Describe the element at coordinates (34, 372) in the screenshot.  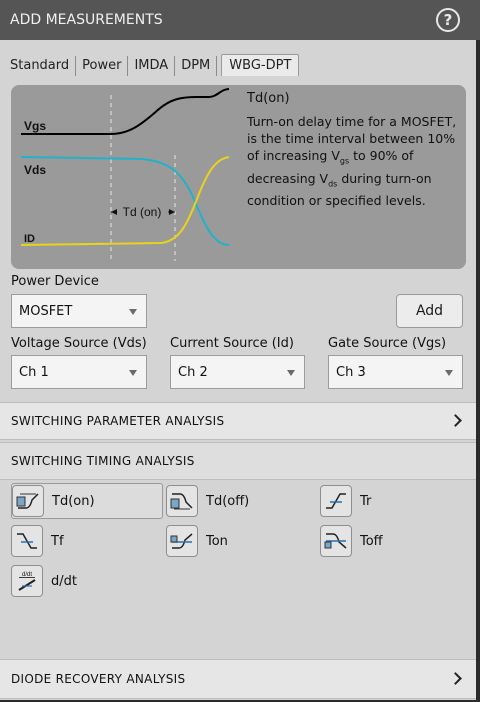
I see `voltage-source-value: Ch 1` at that location.